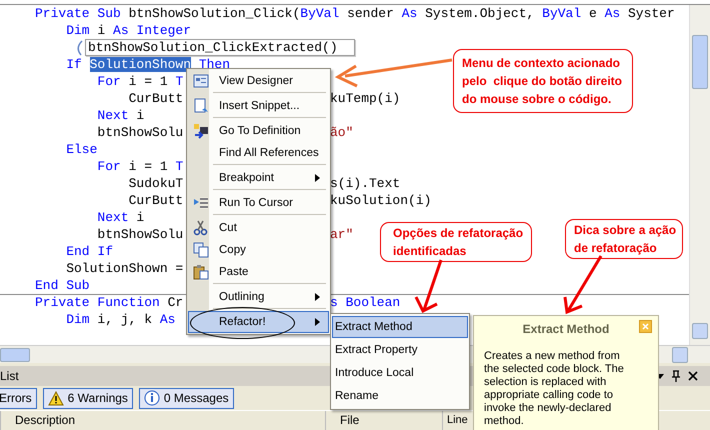  Describe the element at coordinates (624, 239) in the screenshot. I see `callout-note: Dica sobre a ação de refatoração` at that location.